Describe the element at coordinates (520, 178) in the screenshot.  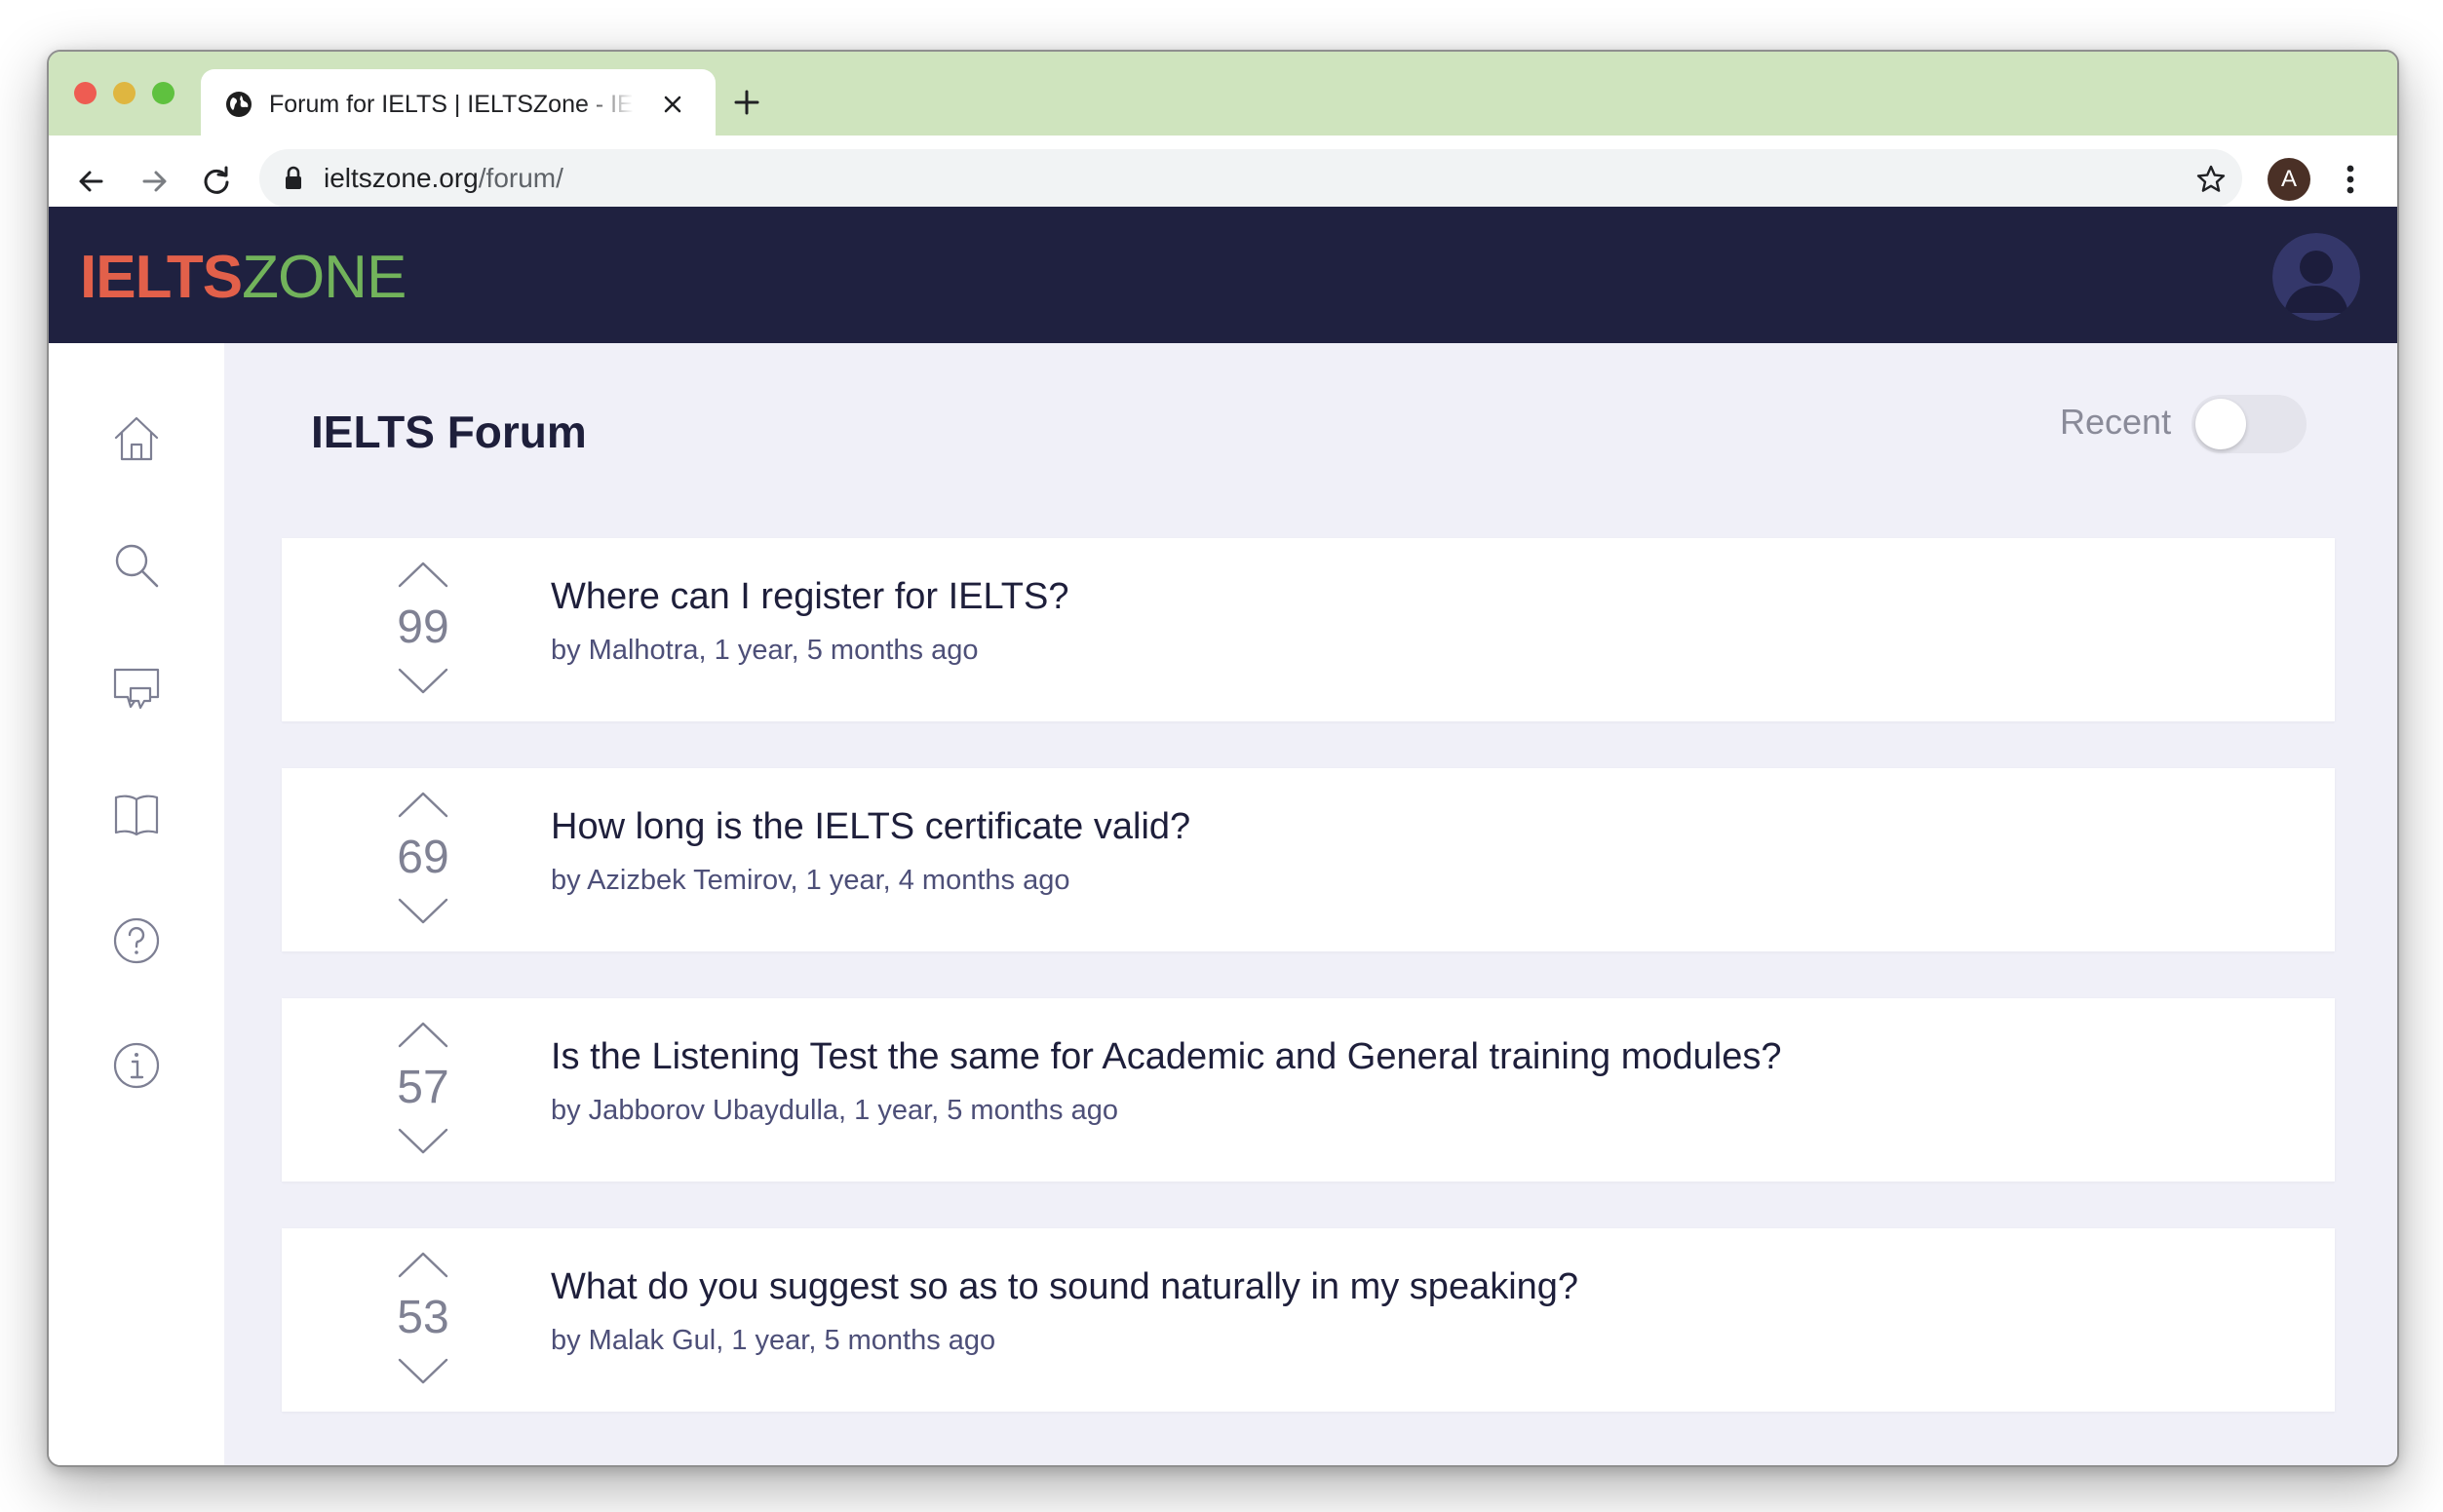
I see `url-path: /forum/` at that location.